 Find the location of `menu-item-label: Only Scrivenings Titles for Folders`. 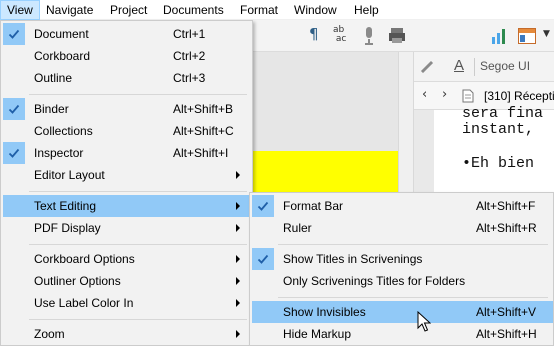

menu-item-label: Only Scrivenings Titles for Folders is located at coordinates (374, 281).